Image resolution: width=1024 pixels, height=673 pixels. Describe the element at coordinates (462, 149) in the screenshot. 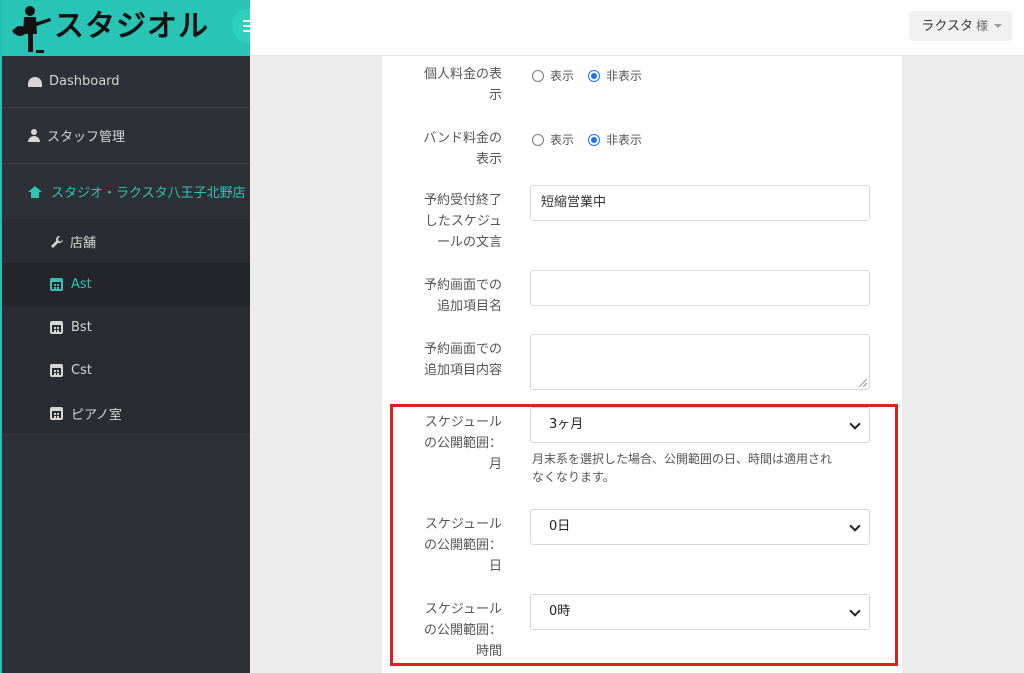

I see `band-fee-label: バンド料金の 表示` at that location.